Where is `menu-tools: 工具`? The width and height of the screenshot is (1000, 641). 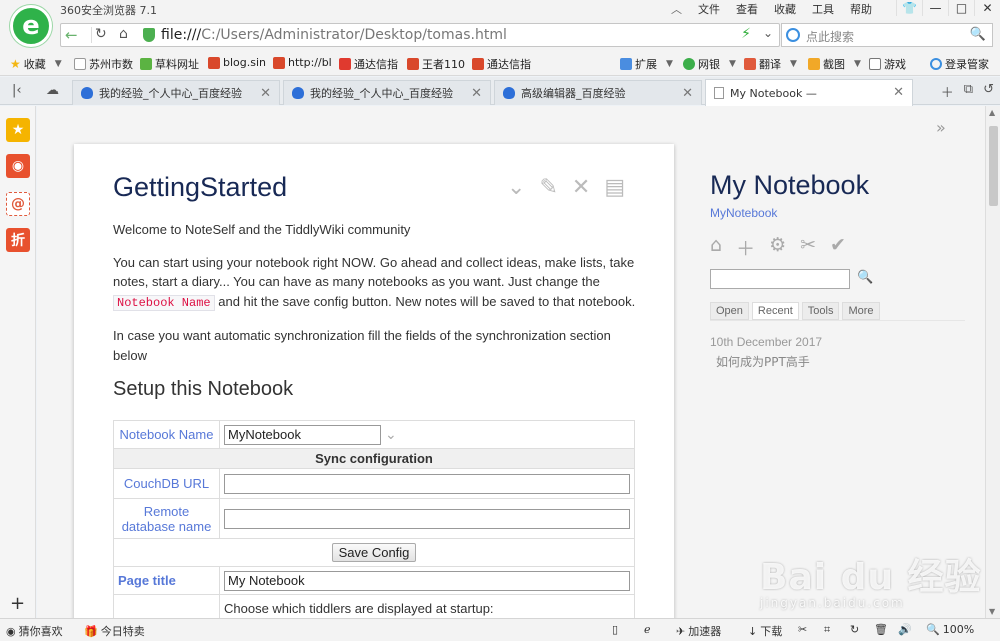 menu-tools: 工具 is located at coordinates (823, 9).